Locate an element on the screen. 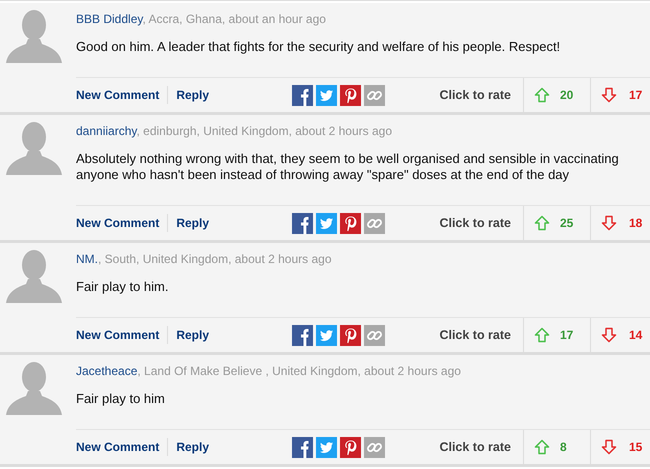 The width and height of the screenshot is (650, 469). author-link: Jacetheace is located at coordinates (107, 371).